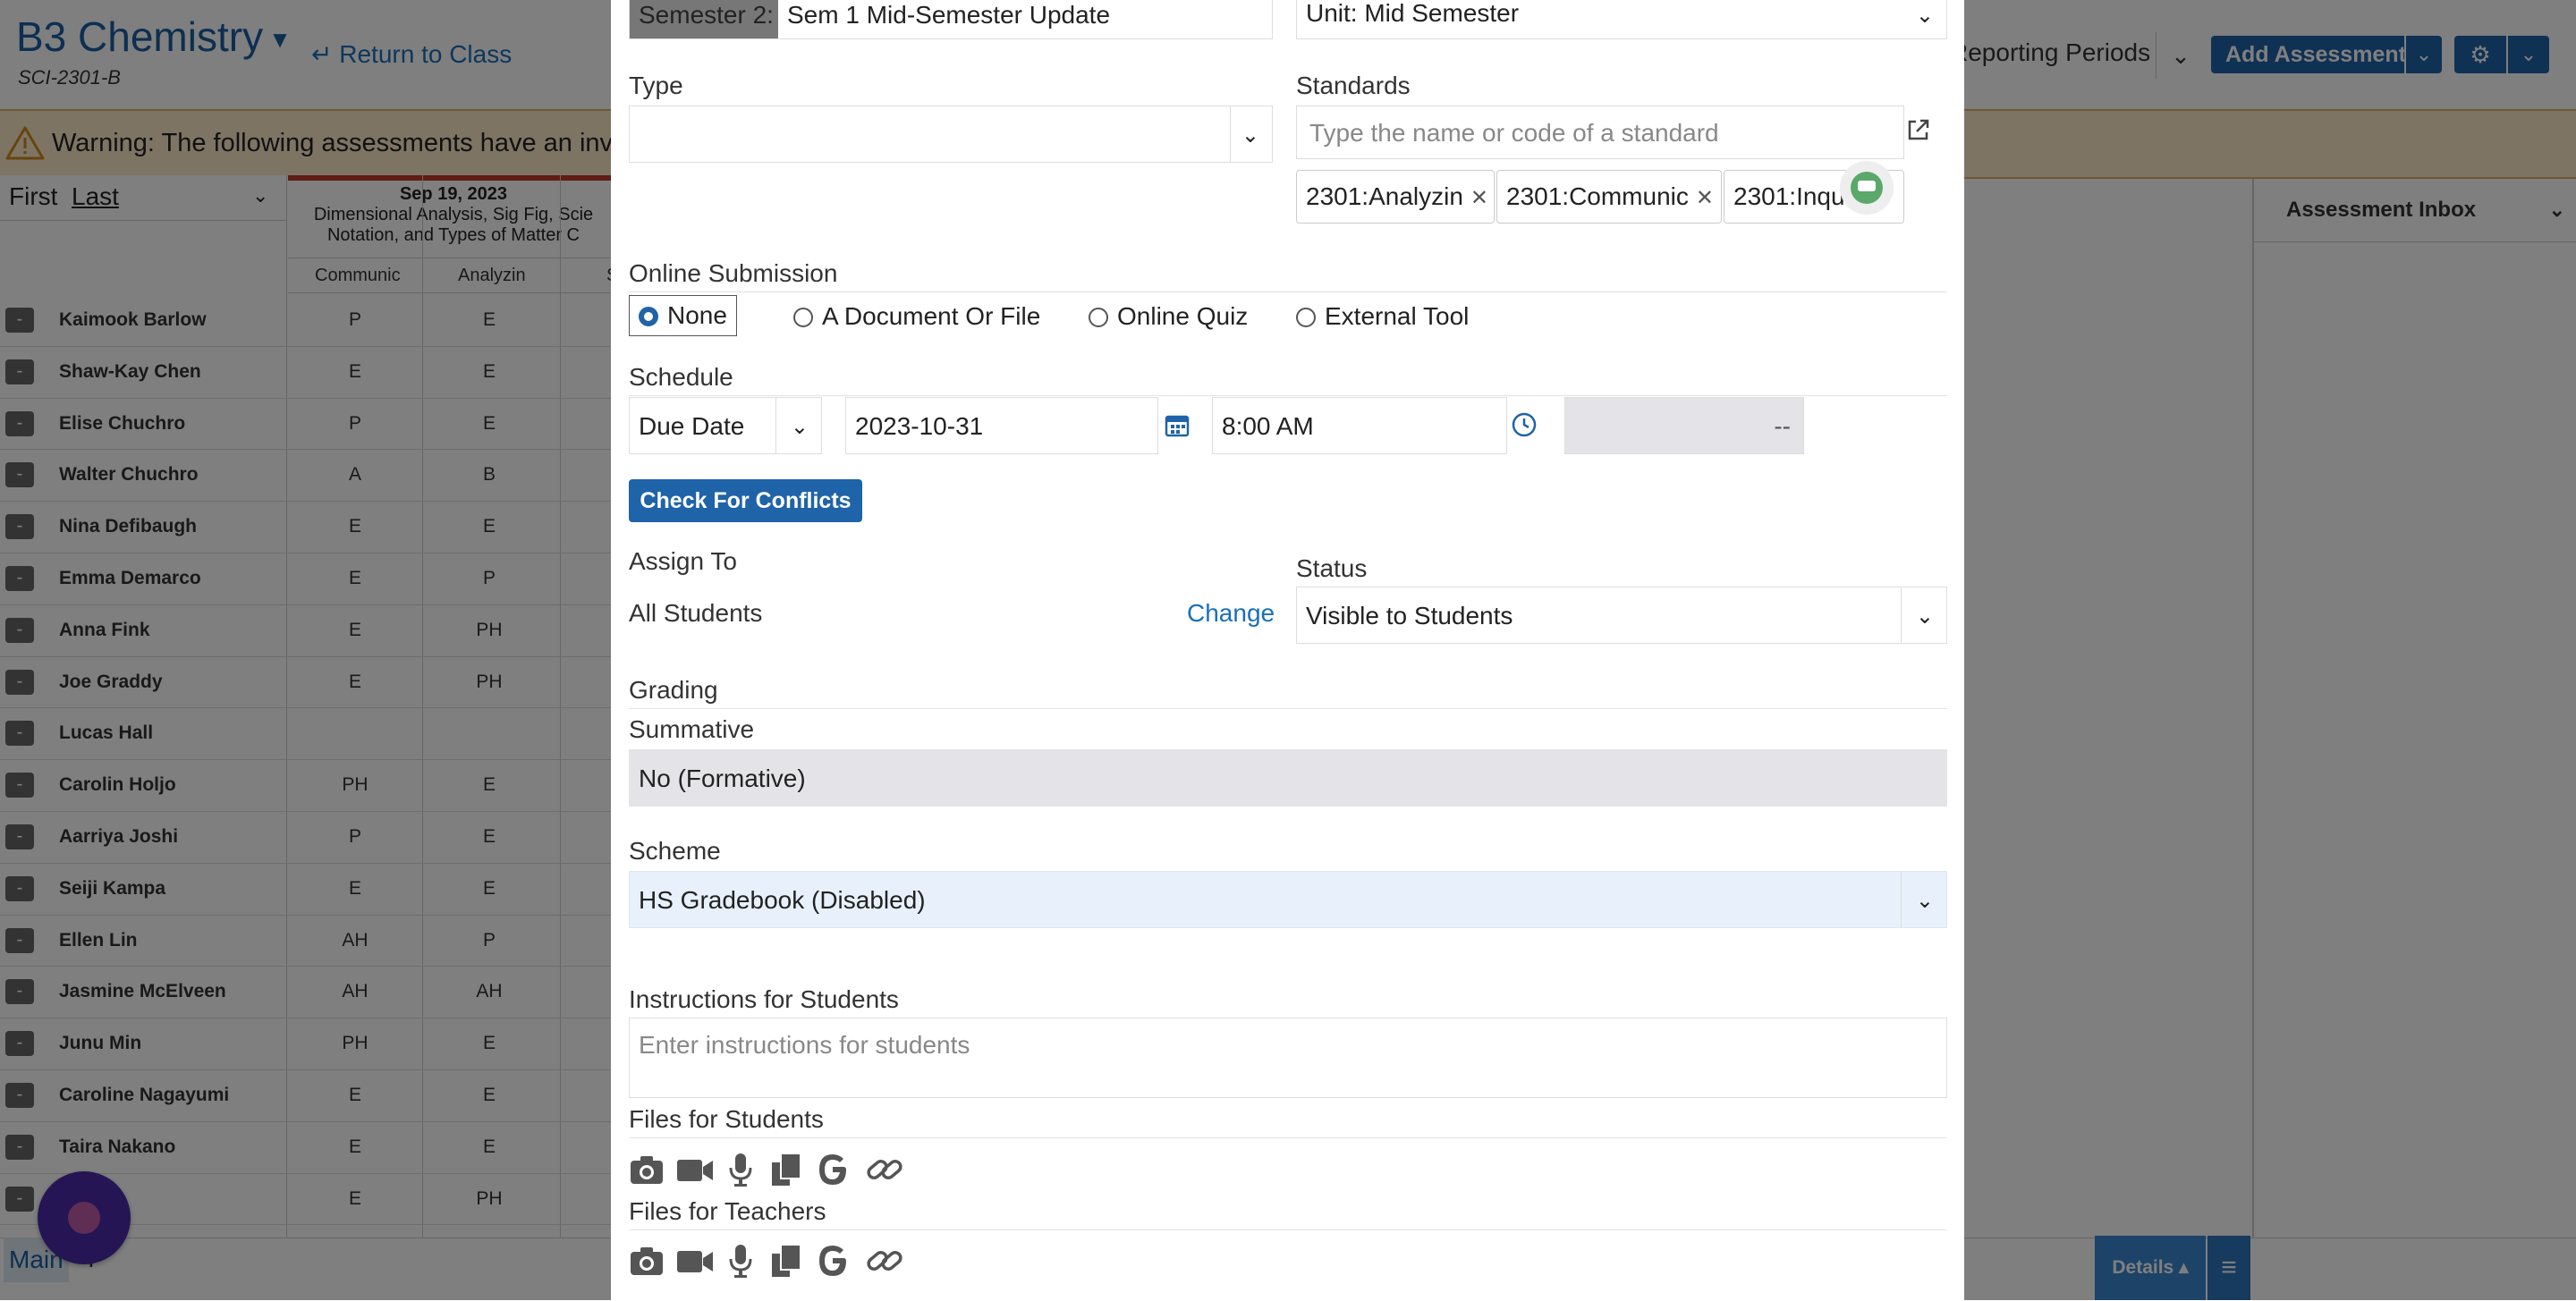 The width and height of the screenshot is (2576, 1301). Describe the element at coordinates (951, 134) in the screenshot. I see `type-select: ⌄` at that location.